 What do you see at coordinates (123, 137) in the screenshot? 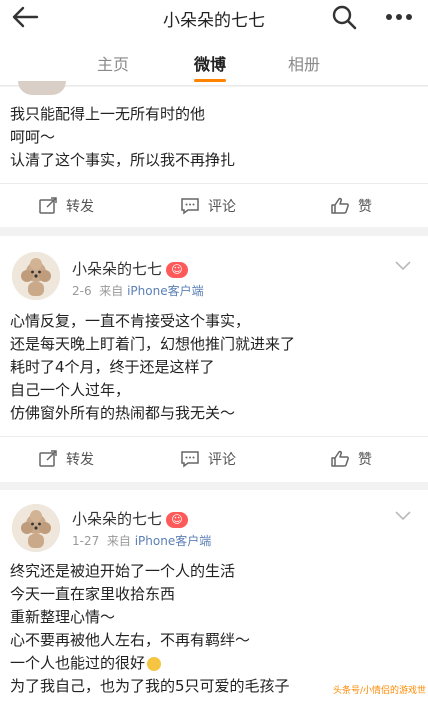
I see `post-text: 我只能配得上一无所有时的他 呵呵～ 认清了这个事实，所以我不再挣扎` at bounding box center [123, 137].